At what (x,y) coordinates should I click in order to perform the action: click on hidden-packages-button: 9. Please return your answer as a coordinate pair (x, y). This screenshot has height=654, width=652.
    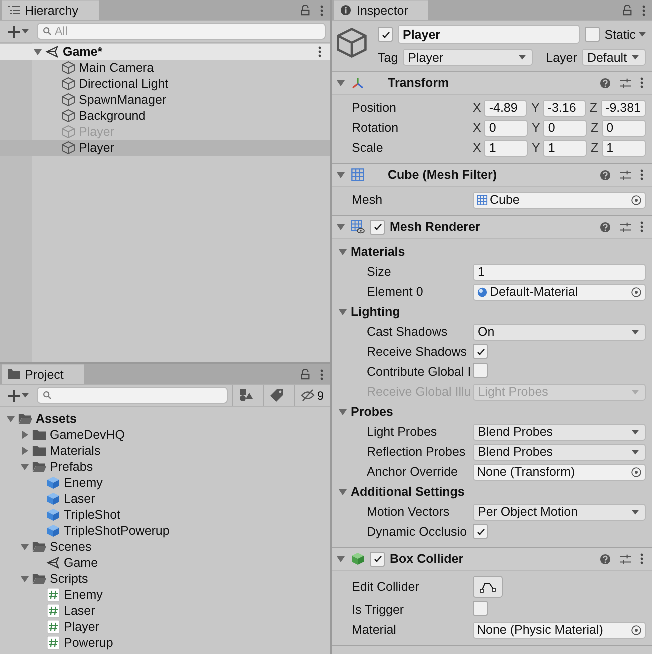
    Looking at the image, I should click on (312, 395).